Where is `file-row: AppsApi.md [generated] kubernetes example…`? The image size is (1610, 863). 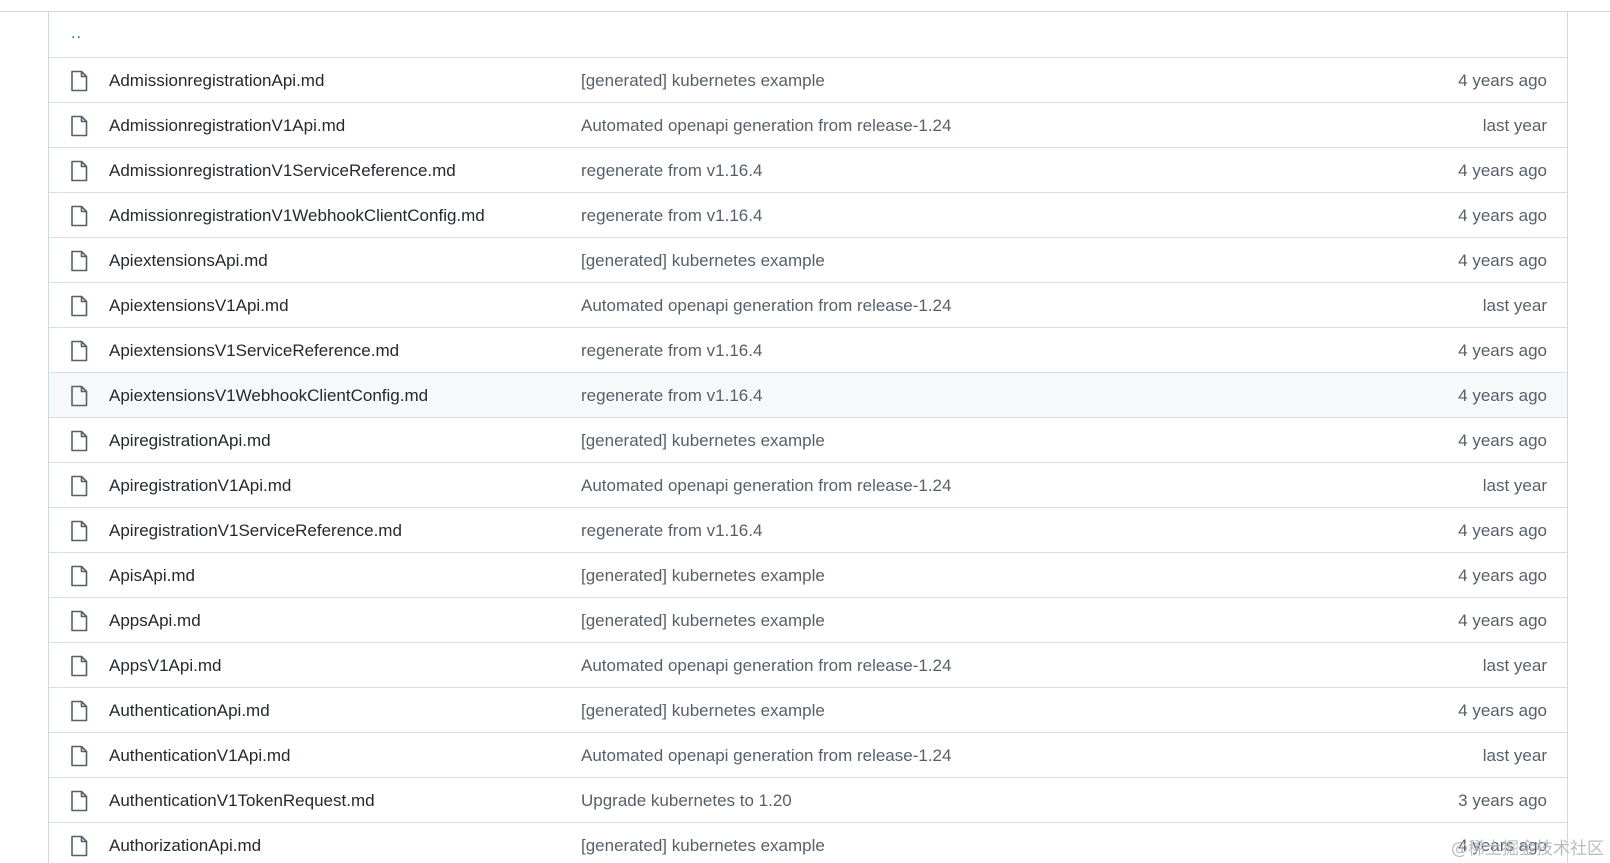
file-row: AppsApi.md [generated] kubernetes example… is located at coordinates (808, 620).